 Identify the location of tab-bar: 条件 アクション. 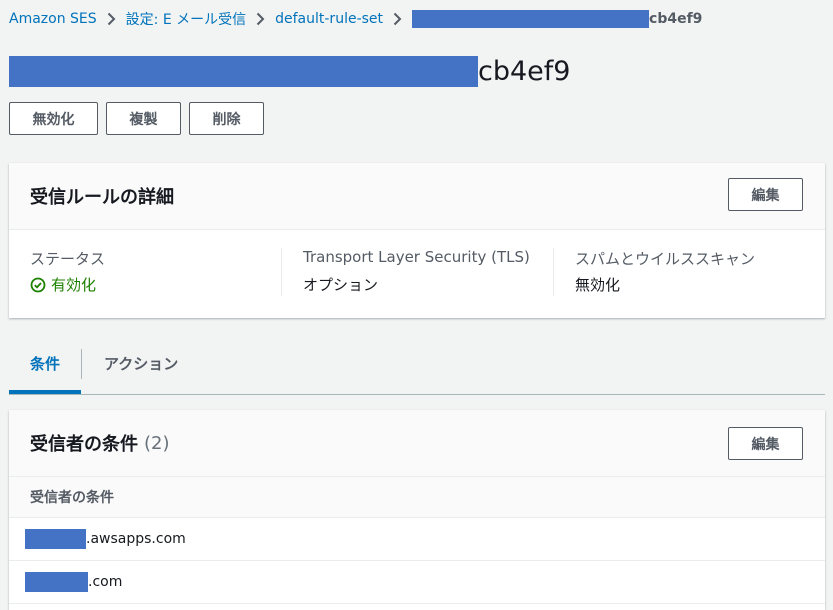
(417, 367).